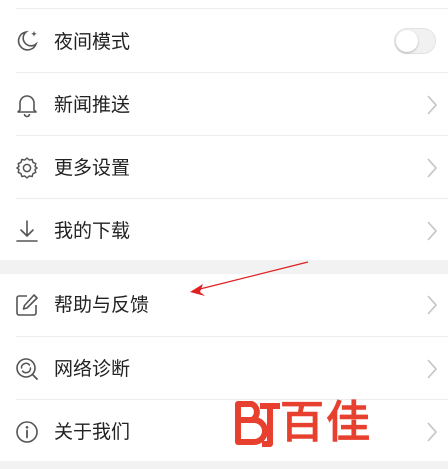 The width and height of the screenshot is (448, 469). I want to click on gear-icon, so click(27, 168).